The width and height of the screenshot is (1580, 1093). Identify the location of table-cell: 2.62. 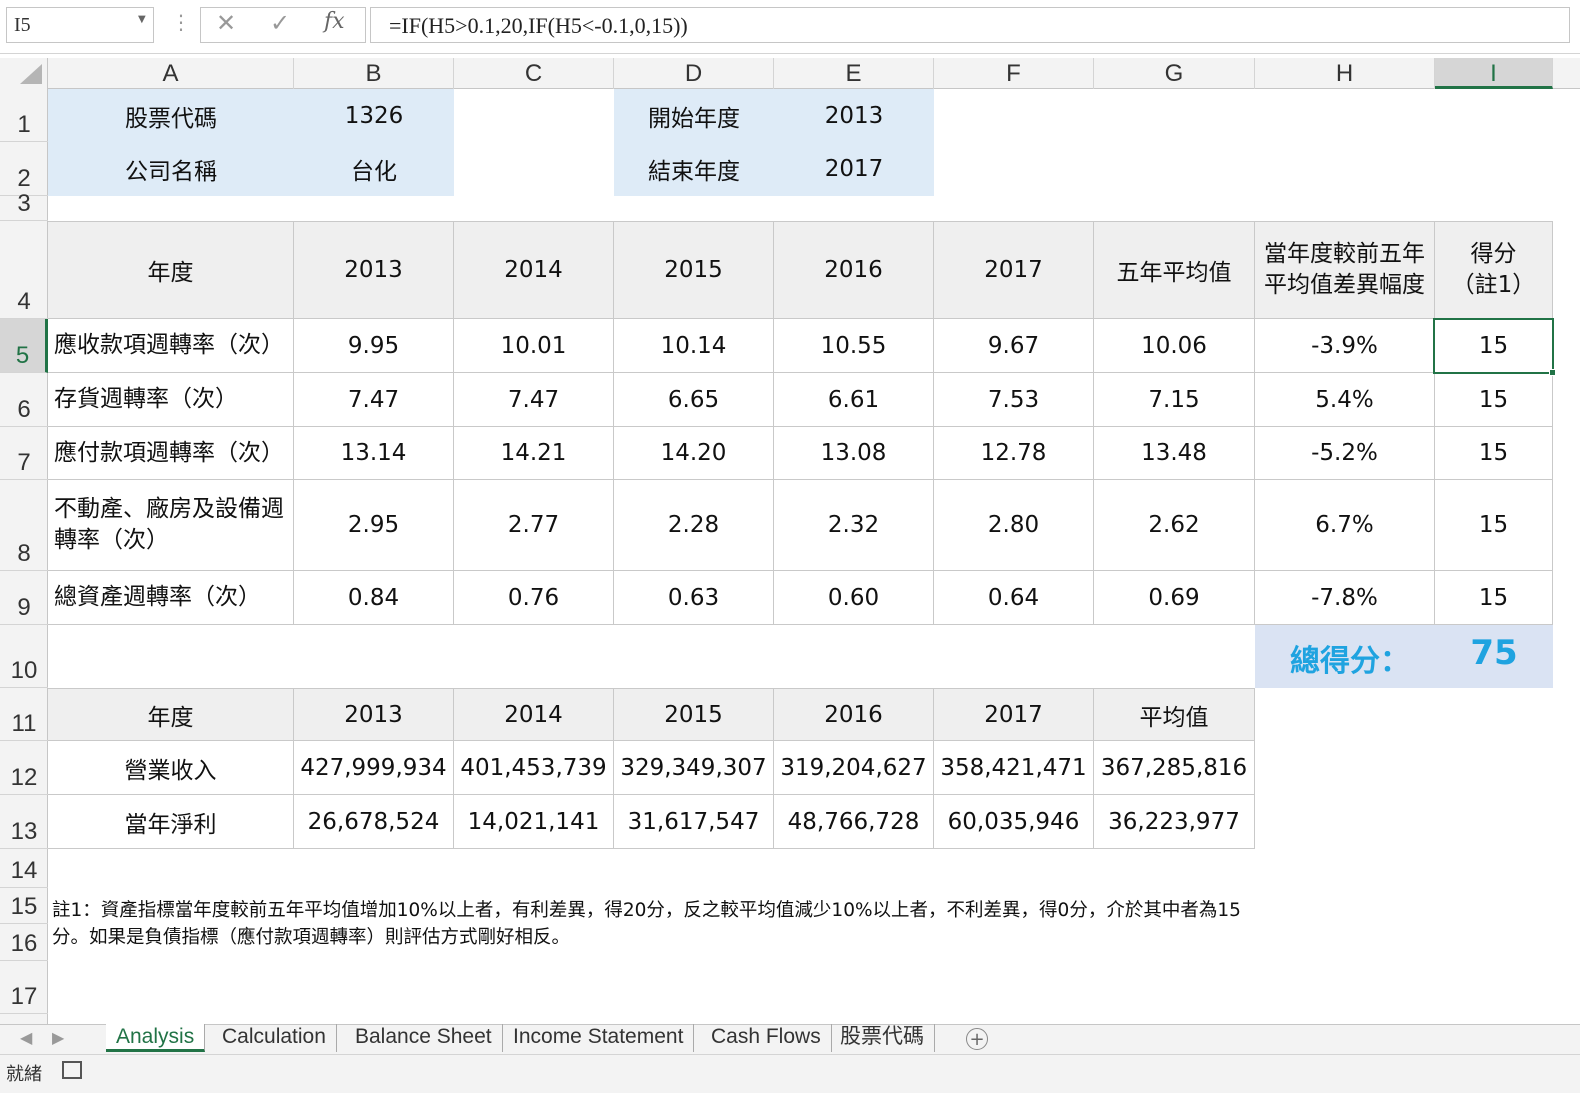
(1174, 525).